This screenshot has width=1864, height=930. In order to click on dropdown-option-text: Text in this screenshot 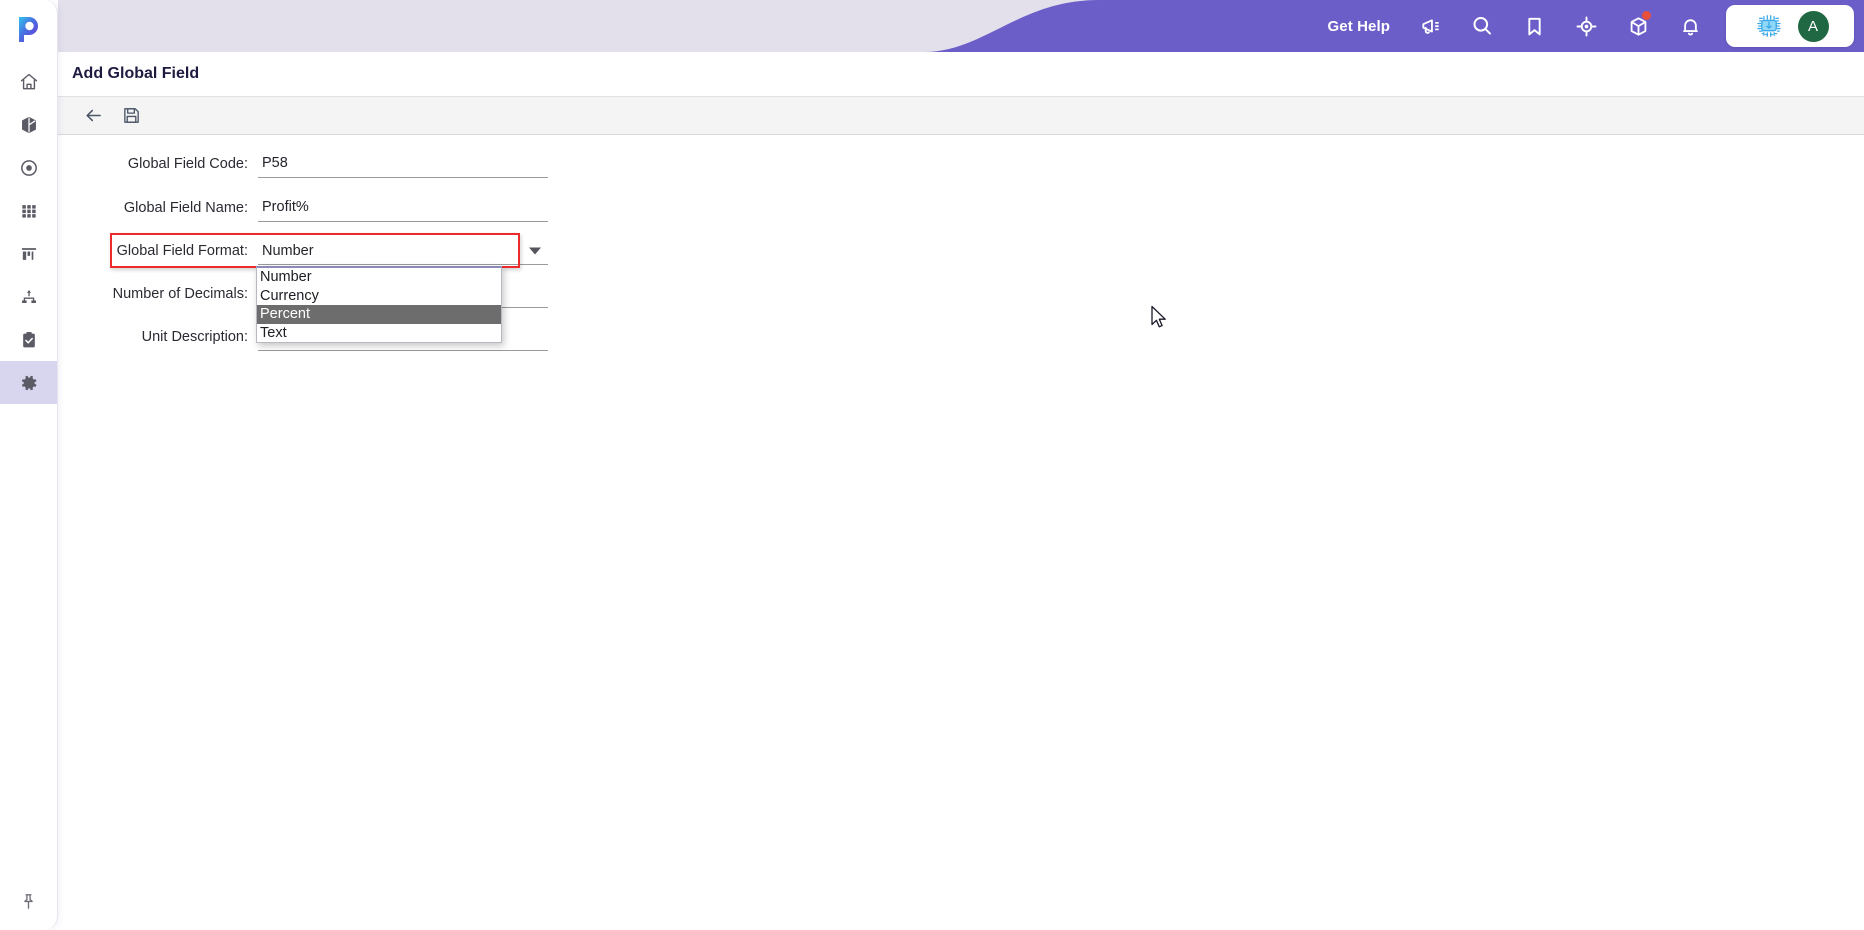, I will do `click(379, 333)`.